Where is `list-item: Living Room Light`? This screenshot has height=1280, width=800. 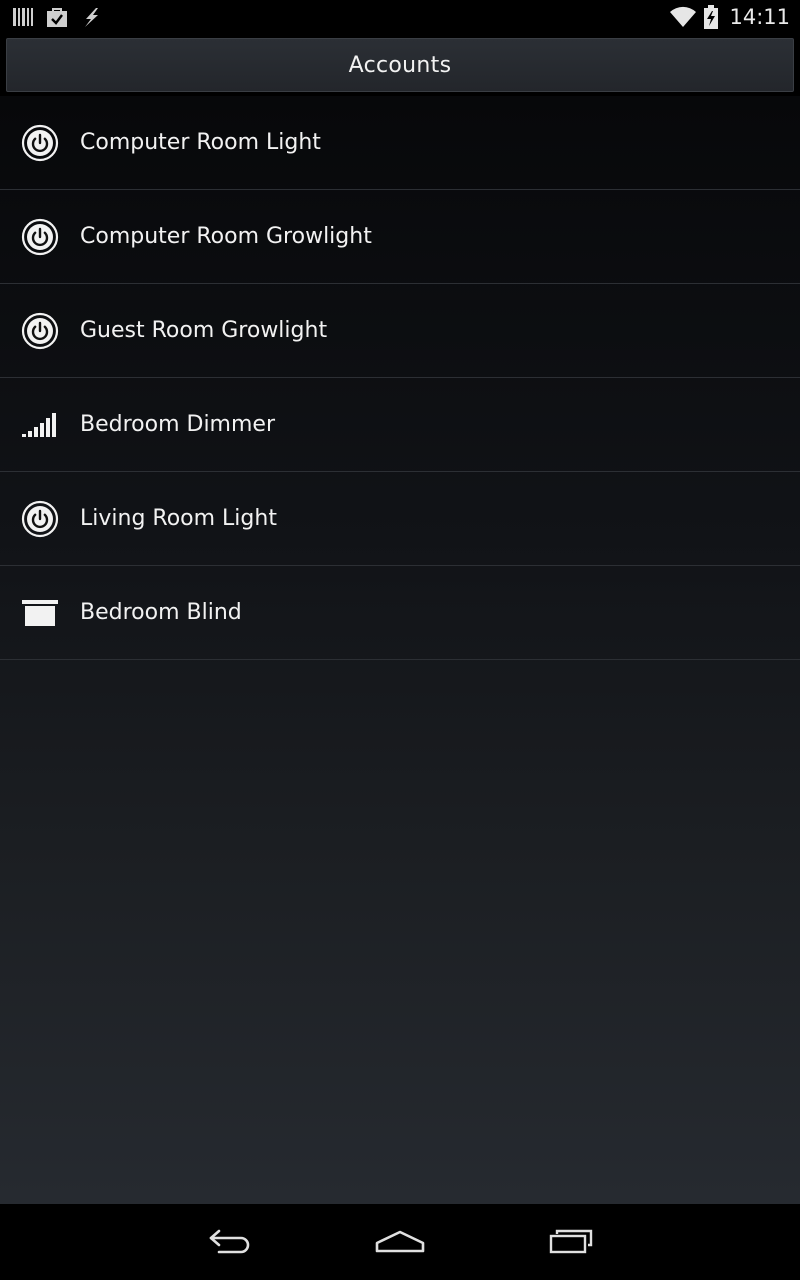
list-item: Living Room Light is located at coordinates (400, 519).